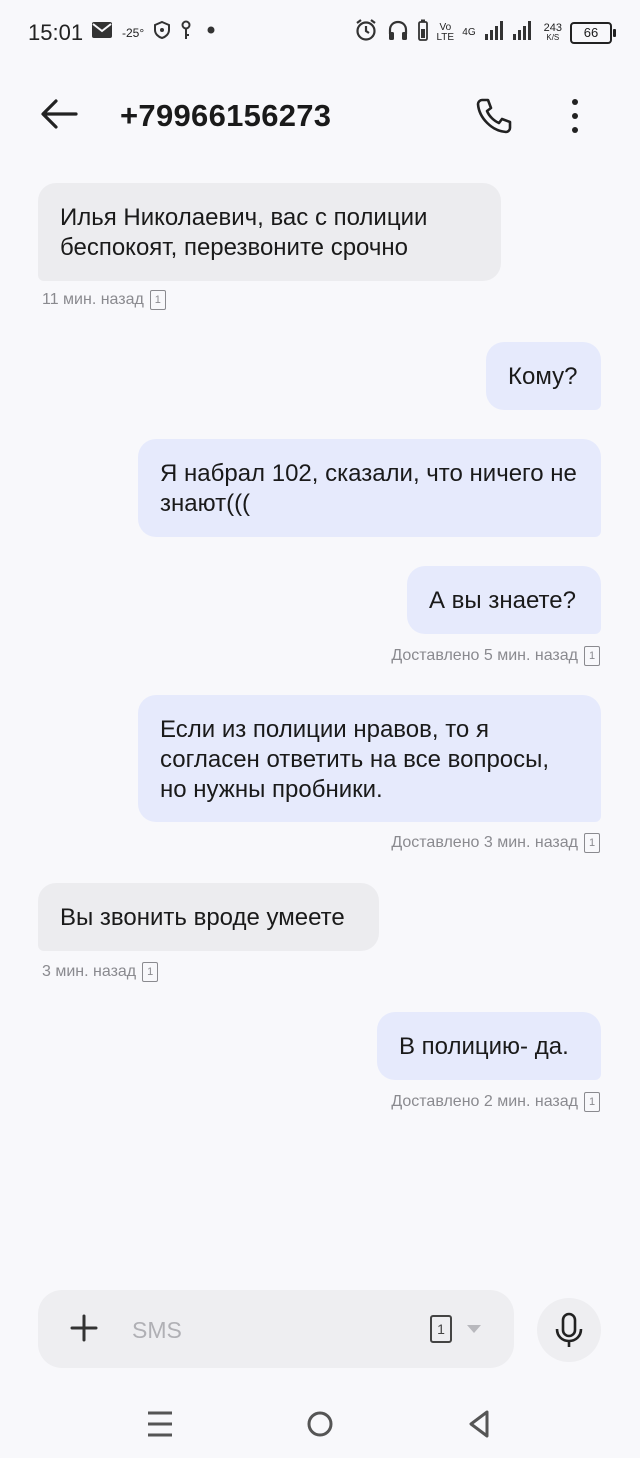  I want to click on microphone-icon, so click(569, 1329).